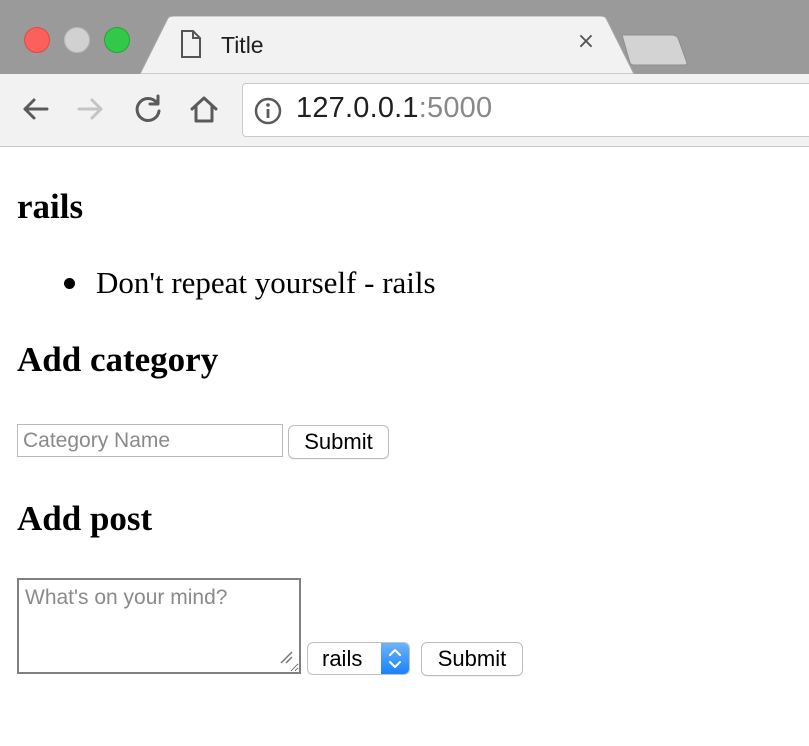  I want to click on post-list: Don't repeat yourself - rails, so click(226, 283).